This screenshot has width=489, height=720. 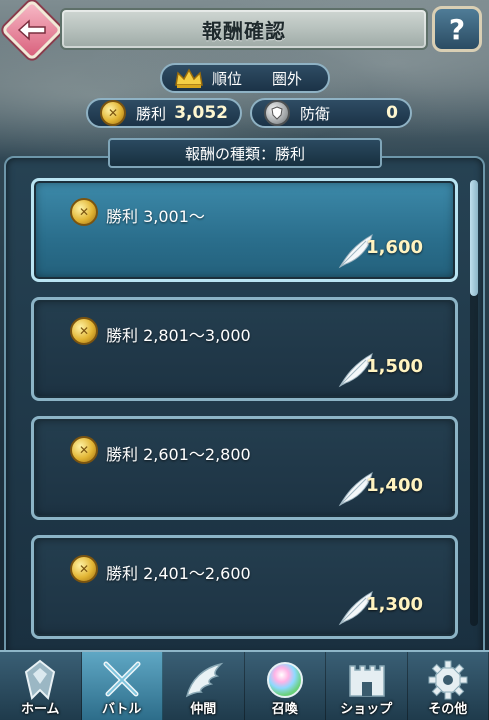 What do you see at coordinates (392, 113) in the screenshot?
I see `defense-value: 0` at bounding box center [392, 113].